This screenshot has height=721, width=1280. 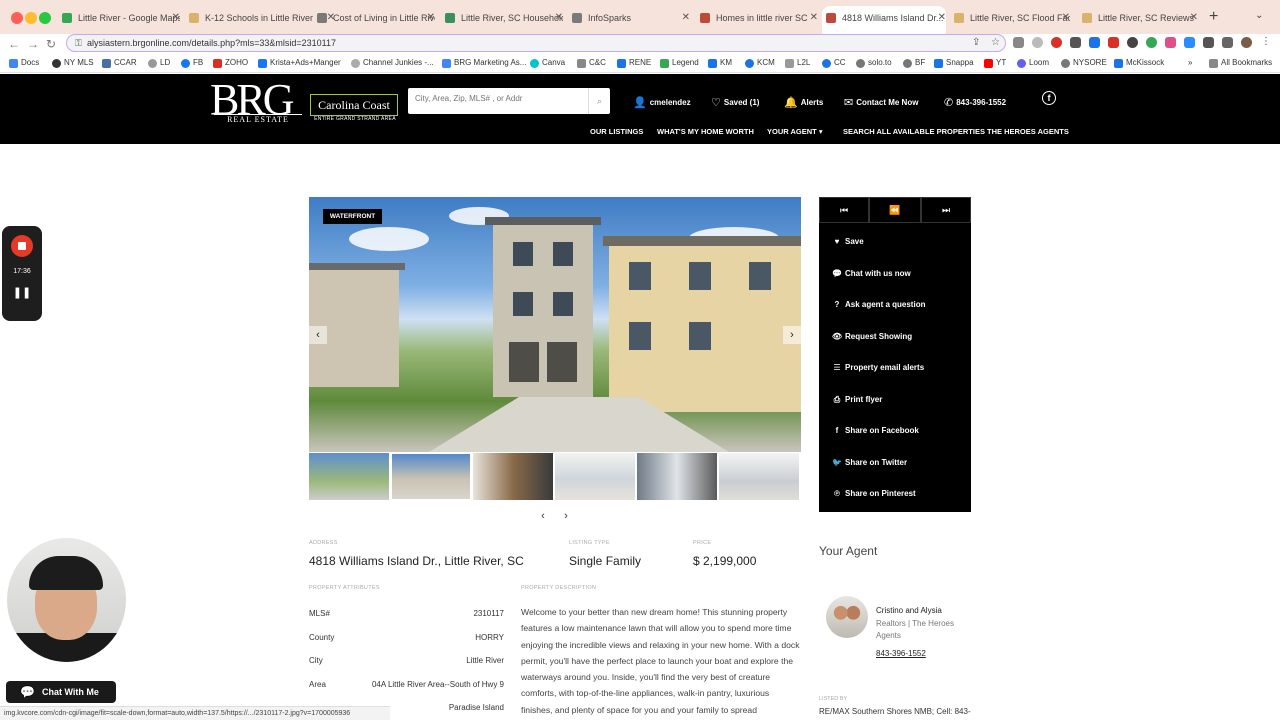 I want to click on bookmark-zoho: ZOHO, so click(x=230, y=63).